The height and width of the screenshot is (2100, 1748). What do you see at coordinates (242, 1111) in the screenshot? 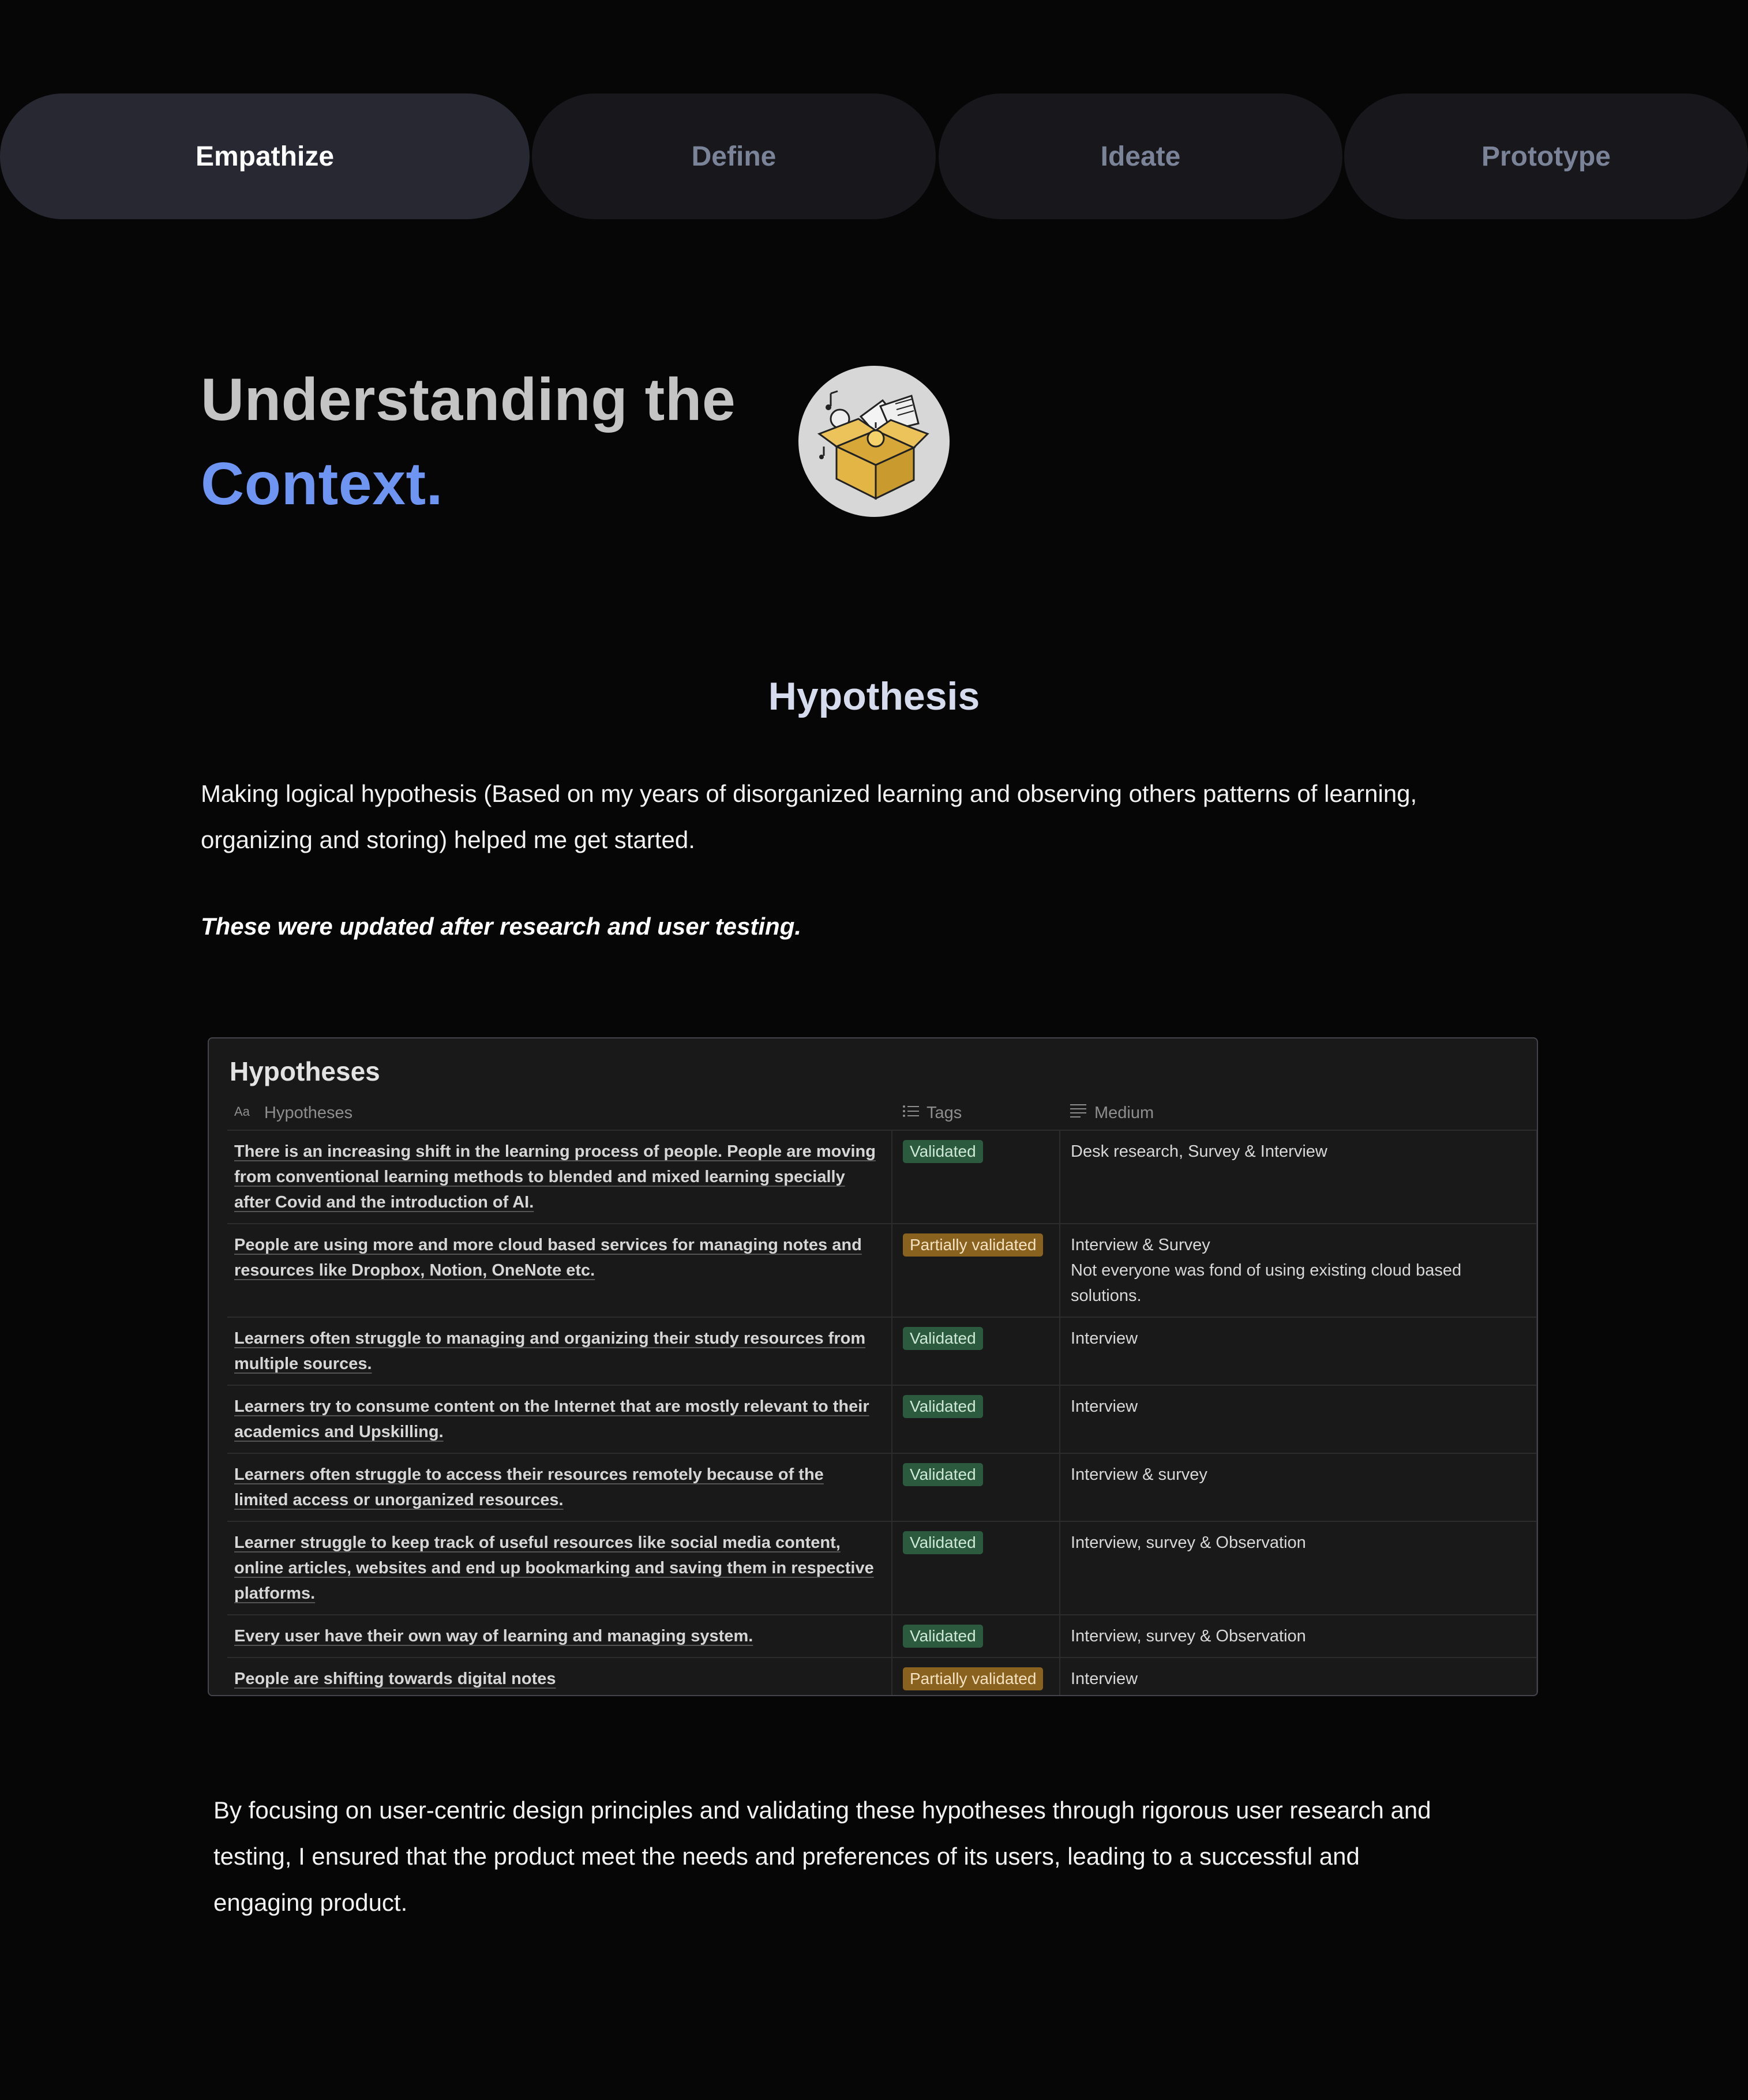
I see `svg-text: Aa` at bounding box center [242, 1111].